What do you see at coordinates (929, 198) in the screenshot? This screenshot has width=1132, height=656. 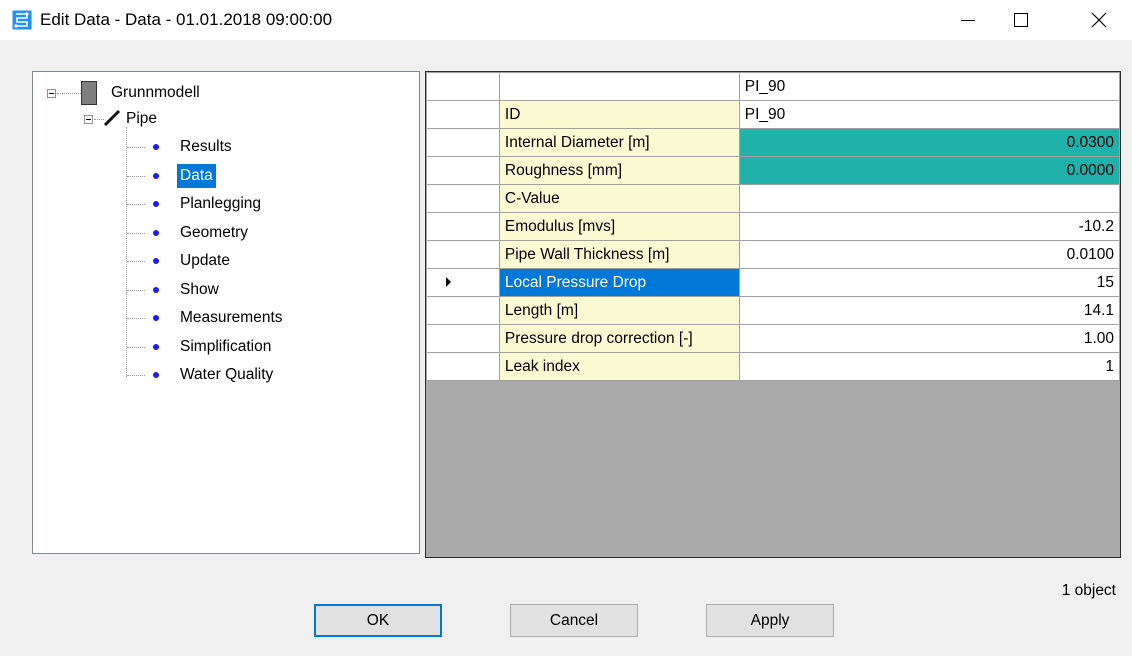 I see `property-value-cell` at bounding box center [929, 198].